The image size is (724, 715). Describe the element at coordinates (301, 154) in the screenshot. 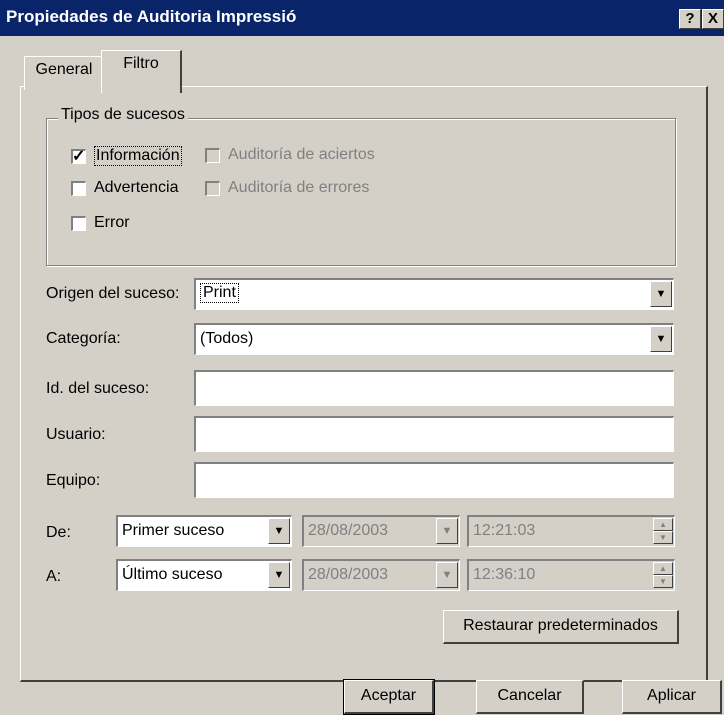

I see `checkbox-auditoria-aciertos-label: Auditoría de aciertos` at that location.